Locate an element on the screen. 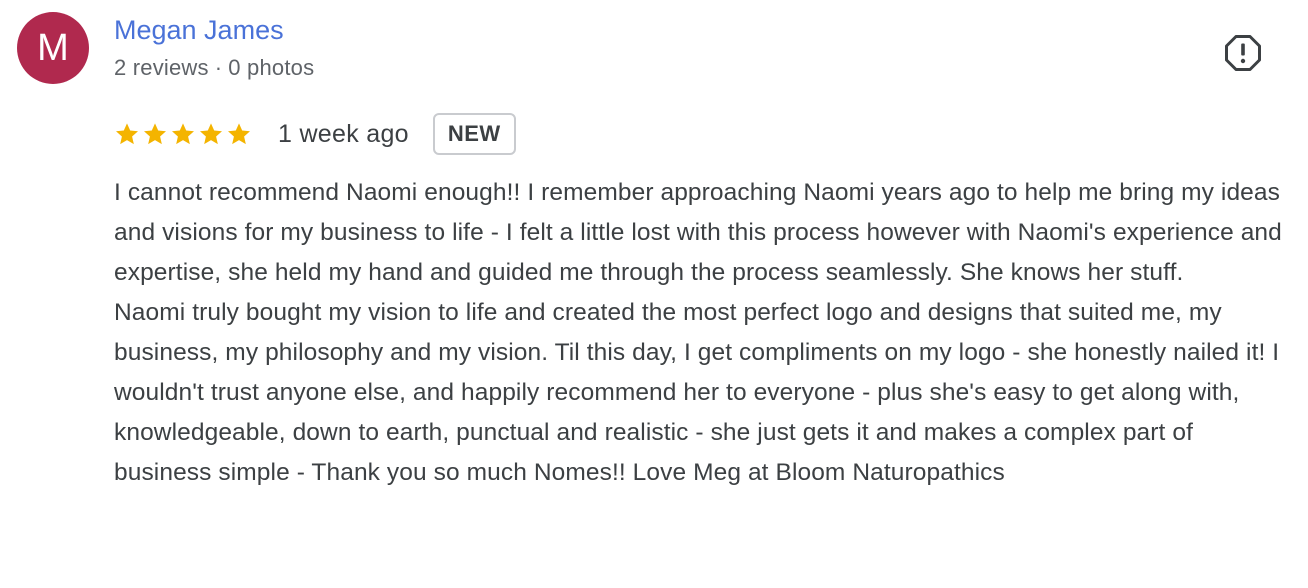 The image size is (1308, 588). report-flag-icon is located at coordinates (1243, 53).